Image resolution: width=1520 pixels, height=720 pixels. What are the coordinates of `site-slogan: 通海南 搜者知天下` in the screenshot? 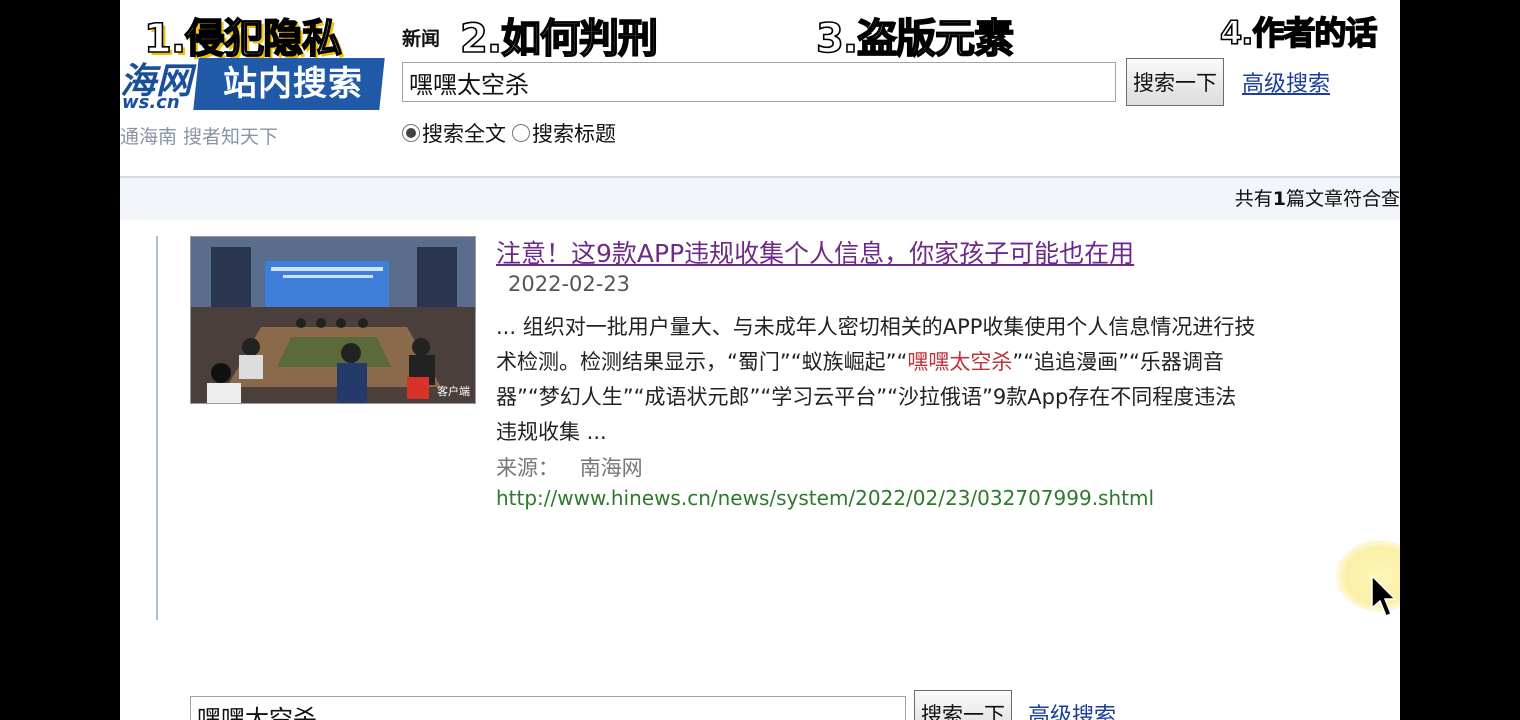 It's located at (199, 137).